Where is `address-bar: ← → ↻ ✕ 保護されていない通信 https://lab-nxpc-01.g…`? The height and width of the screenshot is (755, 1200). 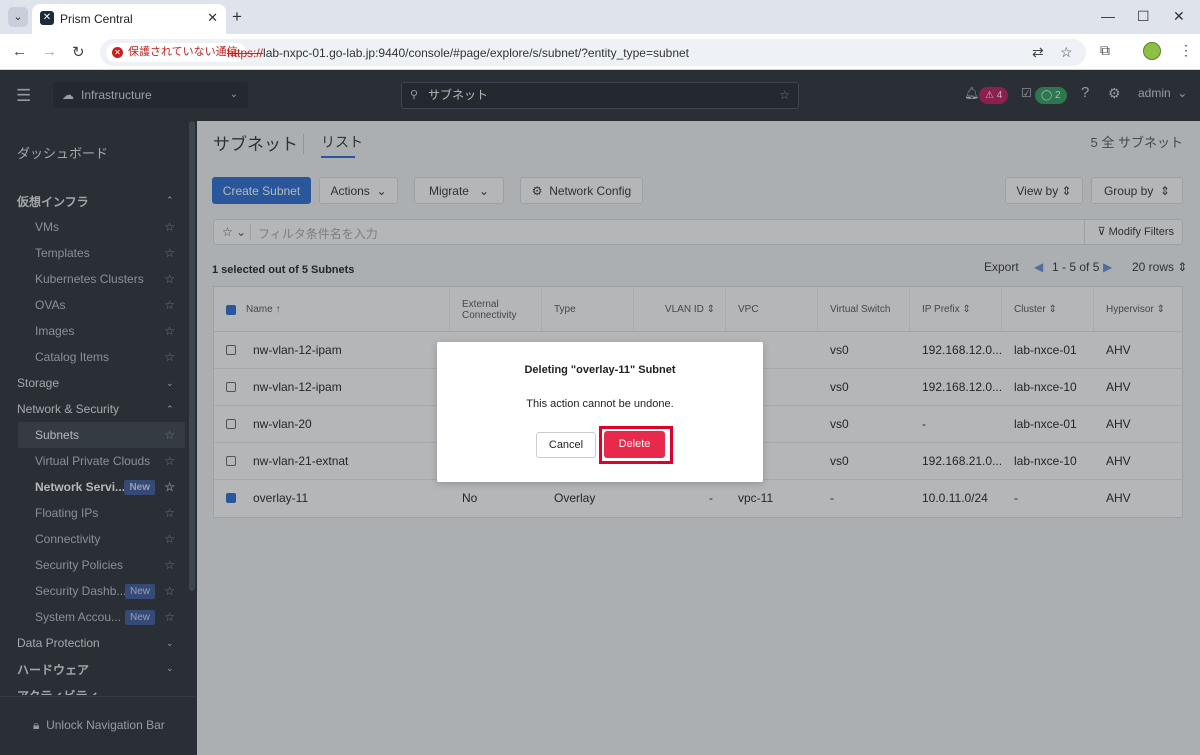
address-bar: ← → ↻ ✕ 保護されていない通信 https://lab-nxpc-01.g… is located at coordinates (600, 52).